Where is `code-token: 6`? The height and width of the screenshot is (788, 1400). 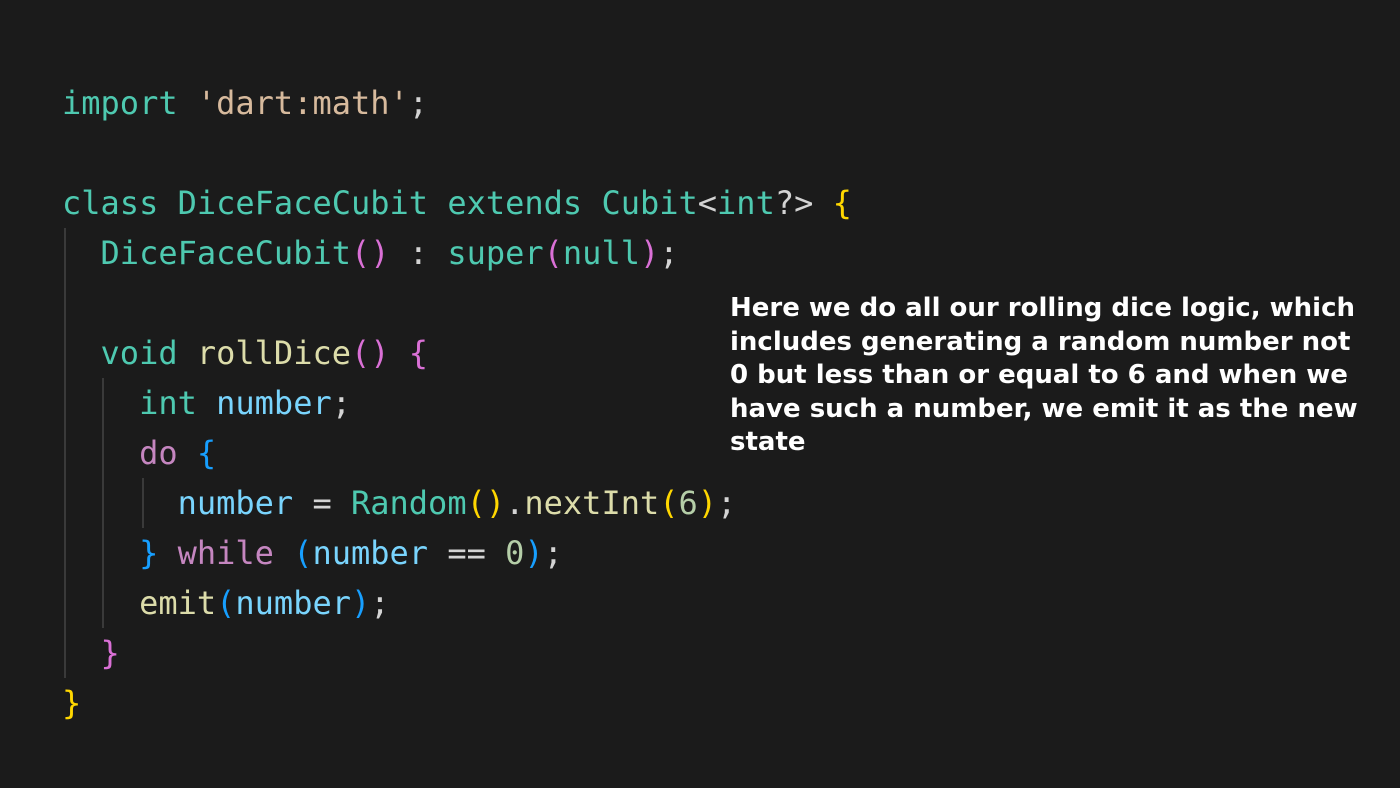
code-token: 6 is located at coordinates (688, 503).